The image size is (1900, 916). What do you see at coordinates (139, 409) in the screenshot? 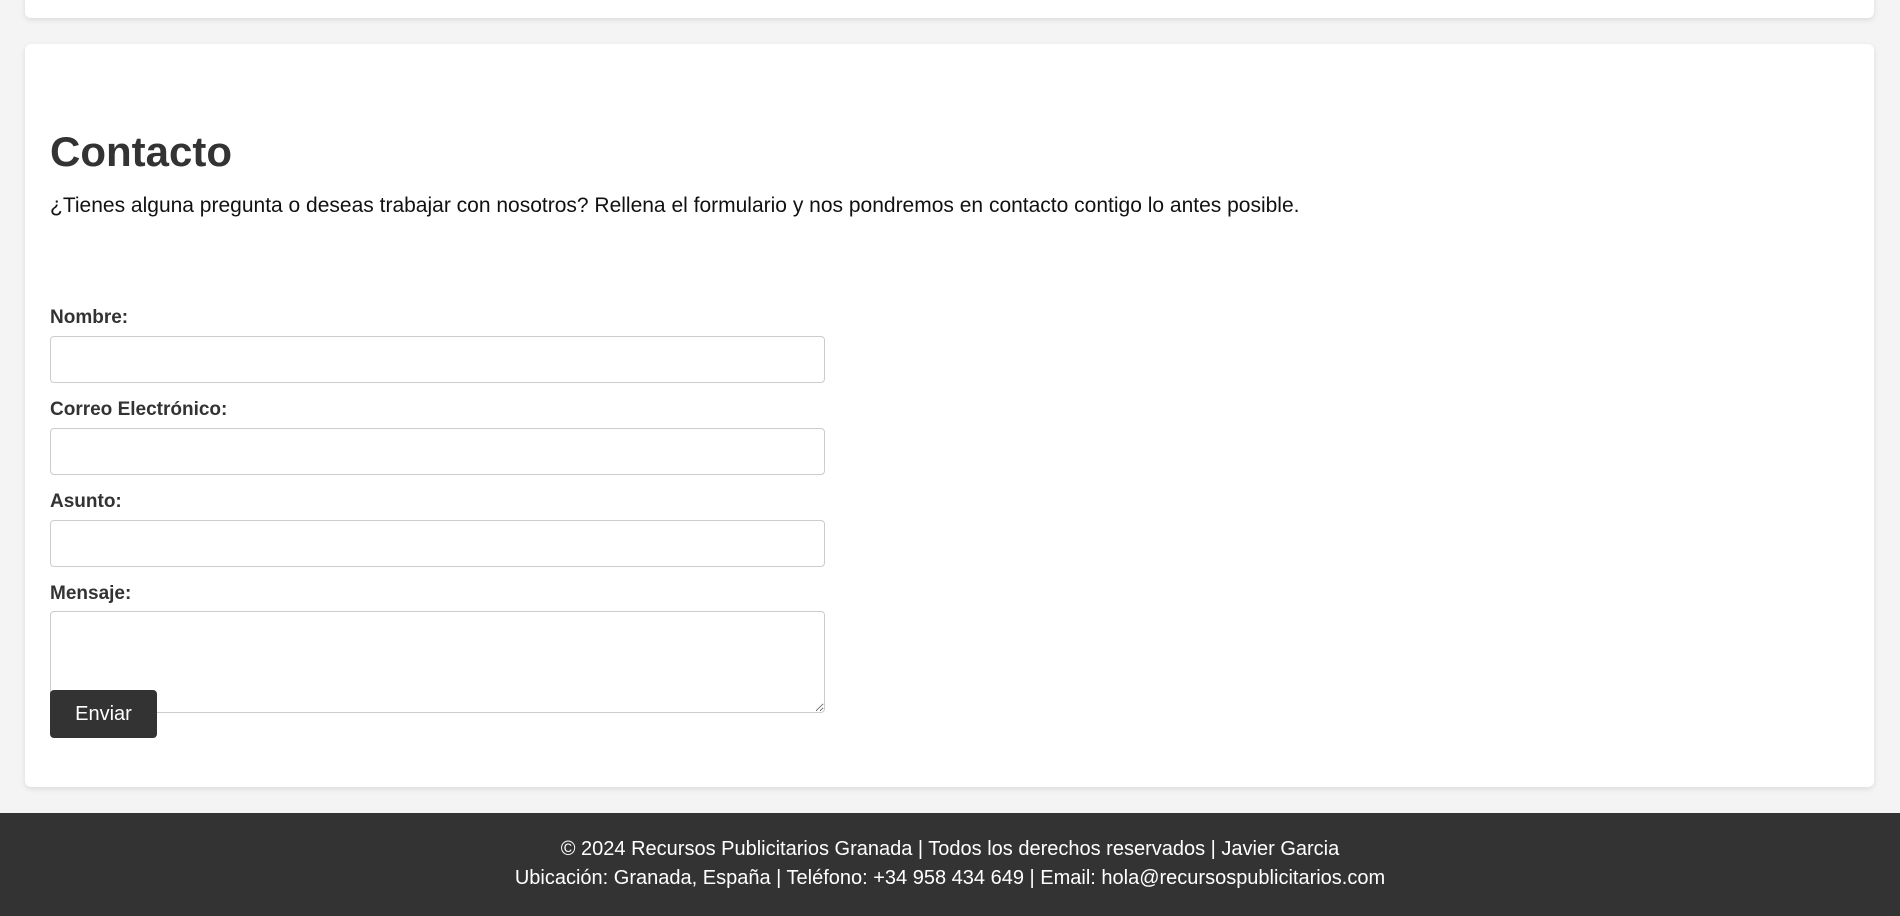
I see `email-label: Correo Electrónico:` at bounding box center [139, 409].